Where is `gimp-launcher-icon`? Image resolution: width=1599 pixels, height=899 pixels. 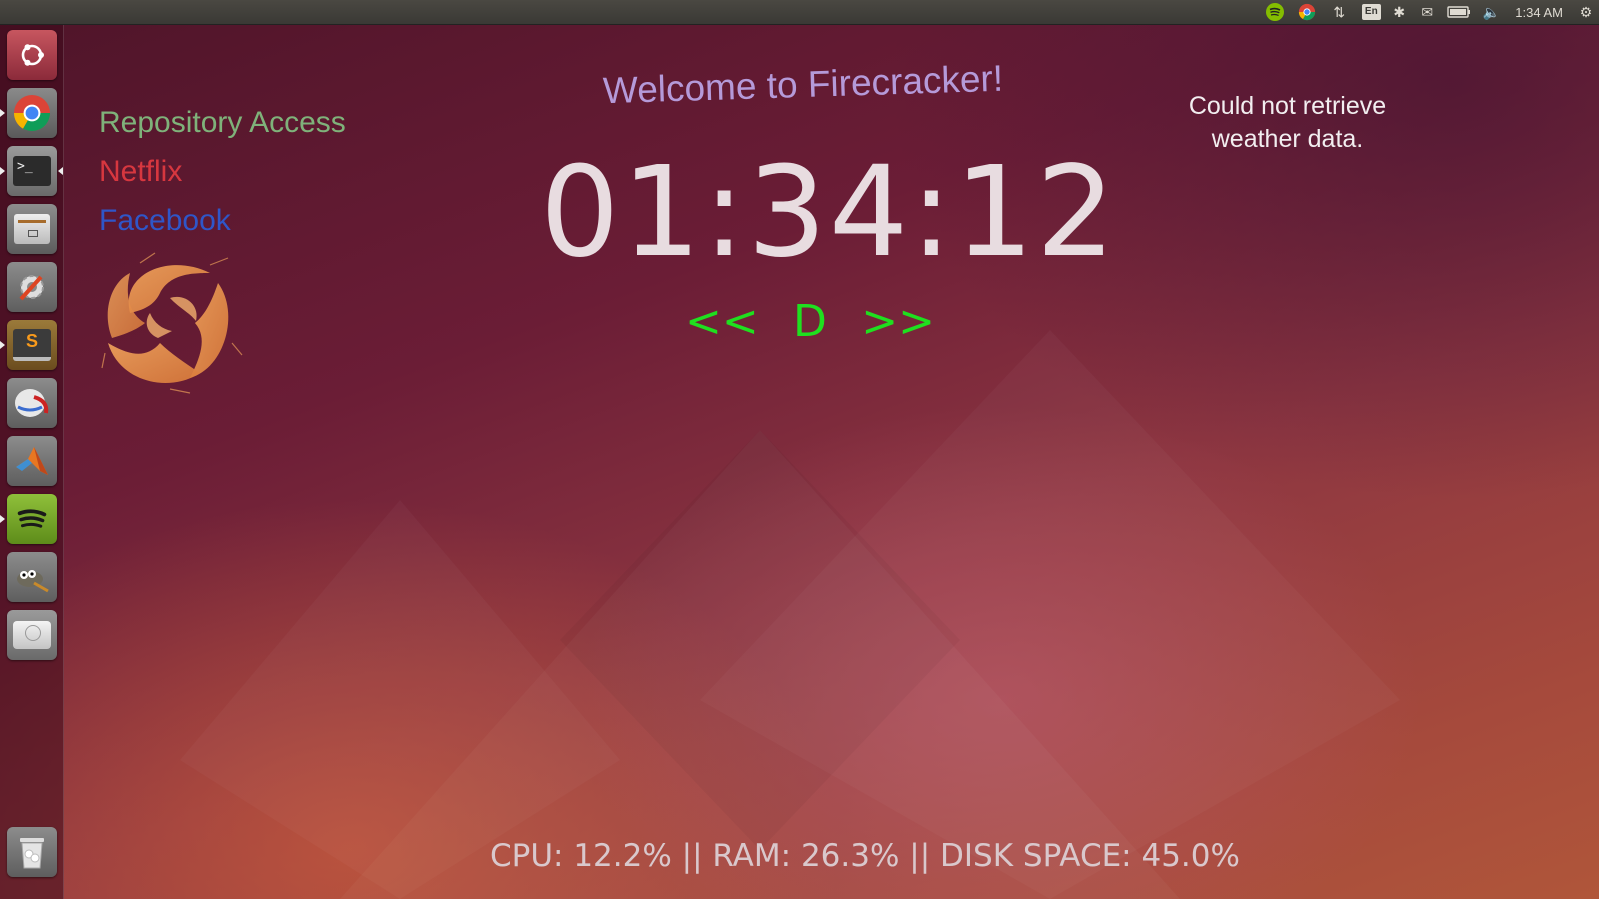
gimp-launcher-icon is located at coordinates (32, 577).